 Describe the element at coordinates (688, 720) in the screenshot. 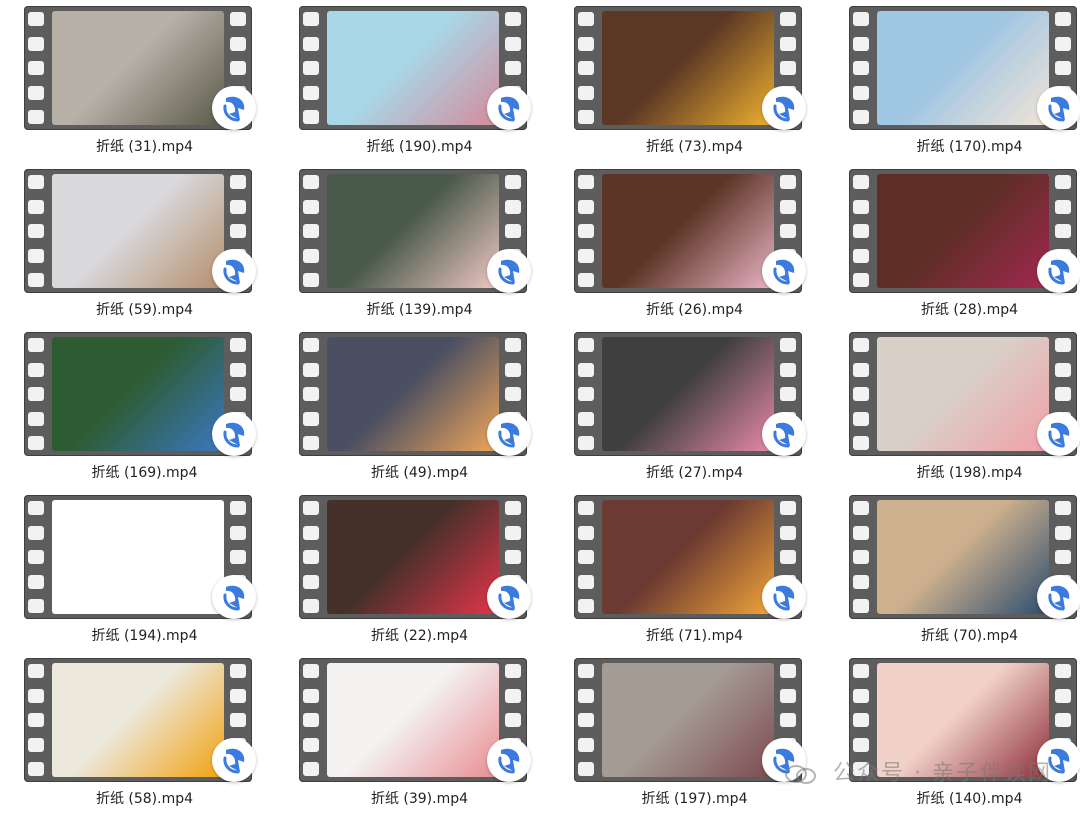

I see `quilled-flowers-thumbnail` at that location.